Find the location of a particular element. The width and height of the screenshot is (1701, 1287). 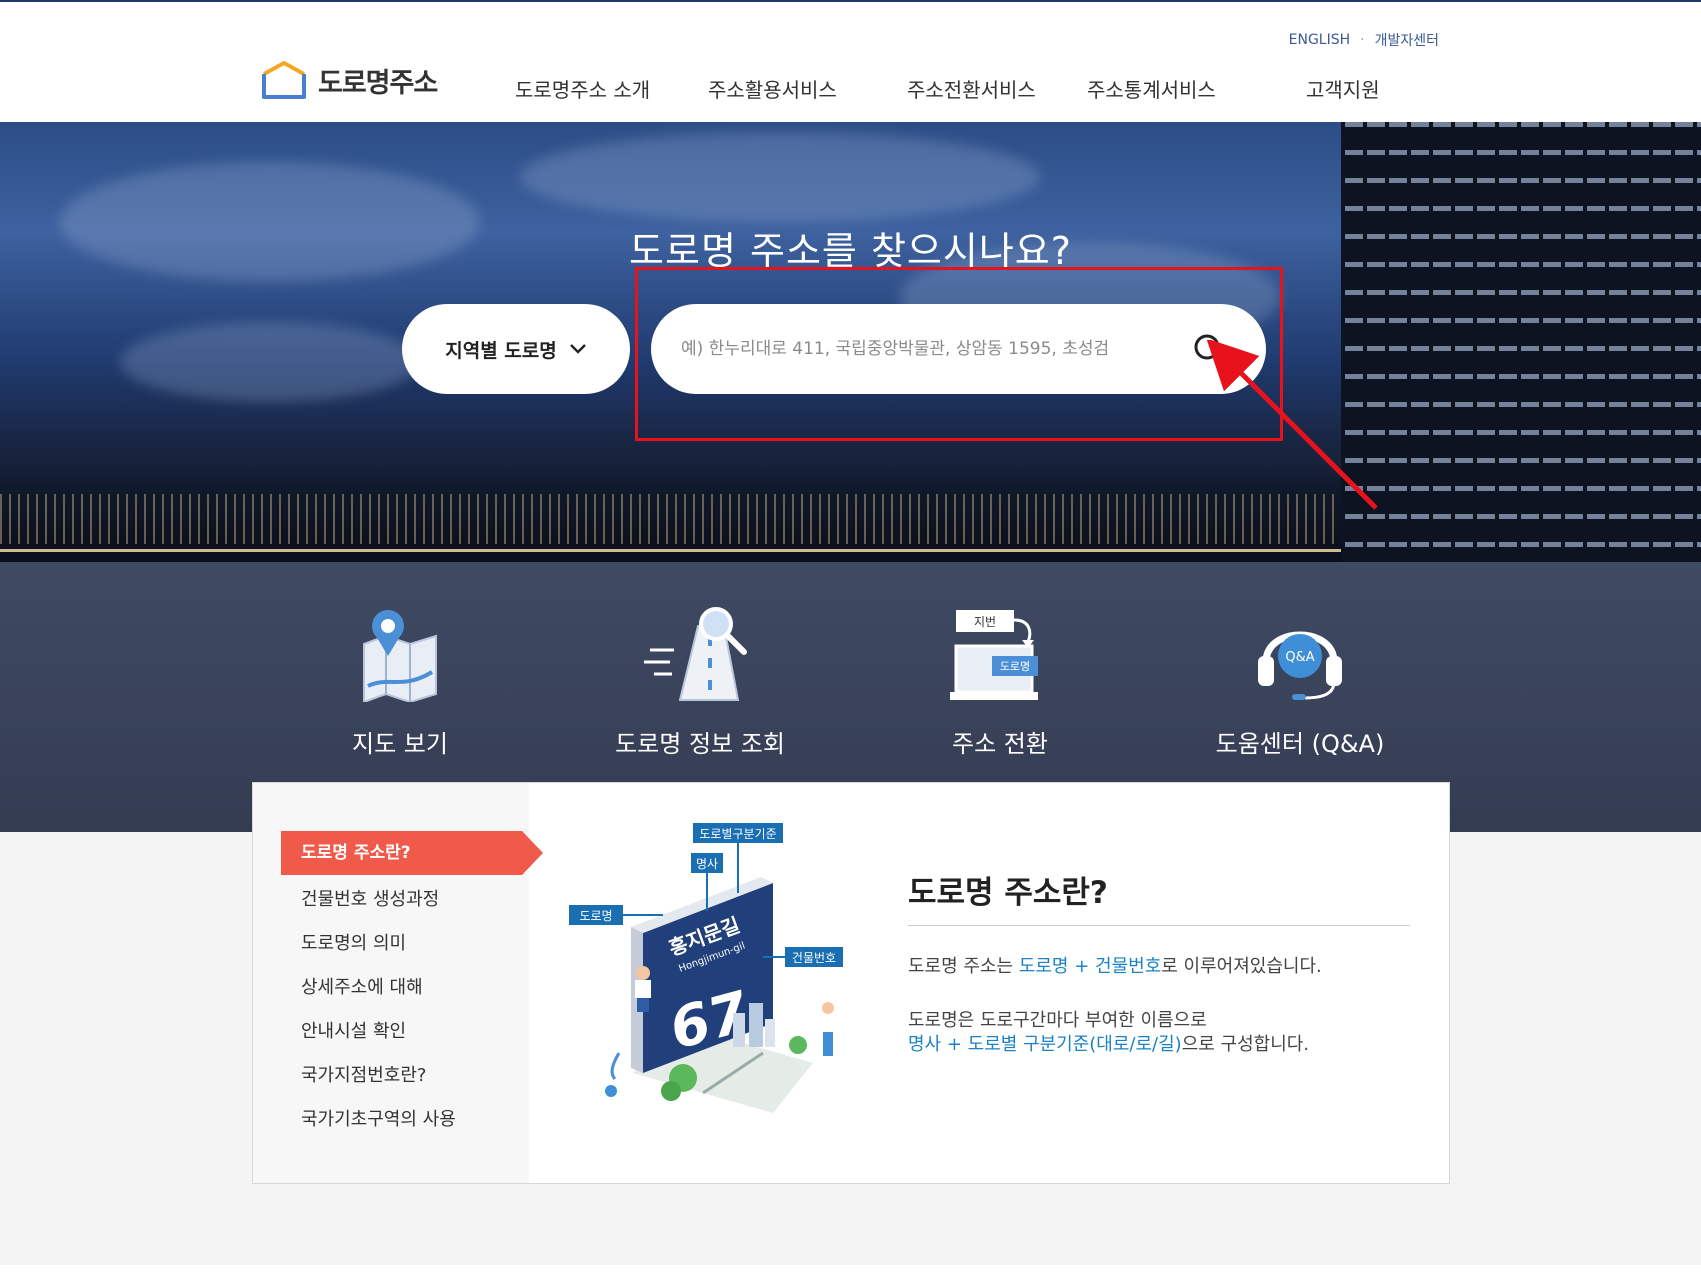

office-tower-grid is located at coordinates (1521, 342).